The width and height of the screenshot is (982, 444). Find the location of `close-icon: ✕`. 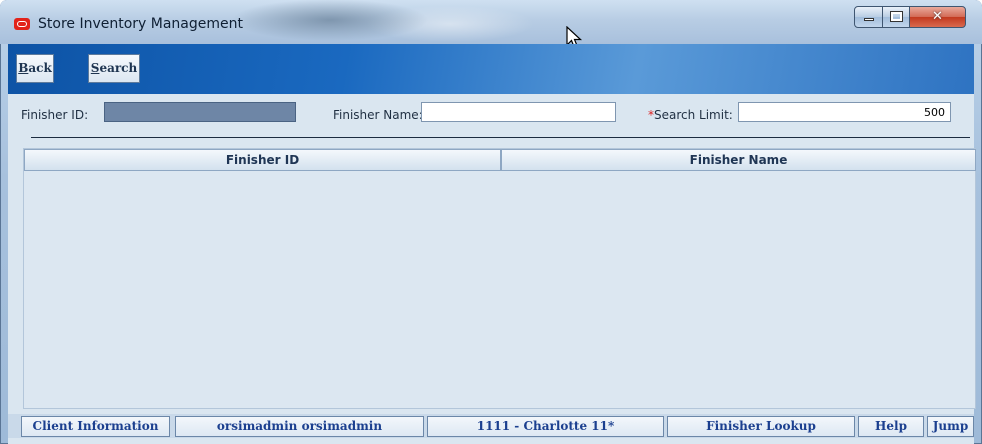

close-icon: ✕ is located at coordinates (937, 16).